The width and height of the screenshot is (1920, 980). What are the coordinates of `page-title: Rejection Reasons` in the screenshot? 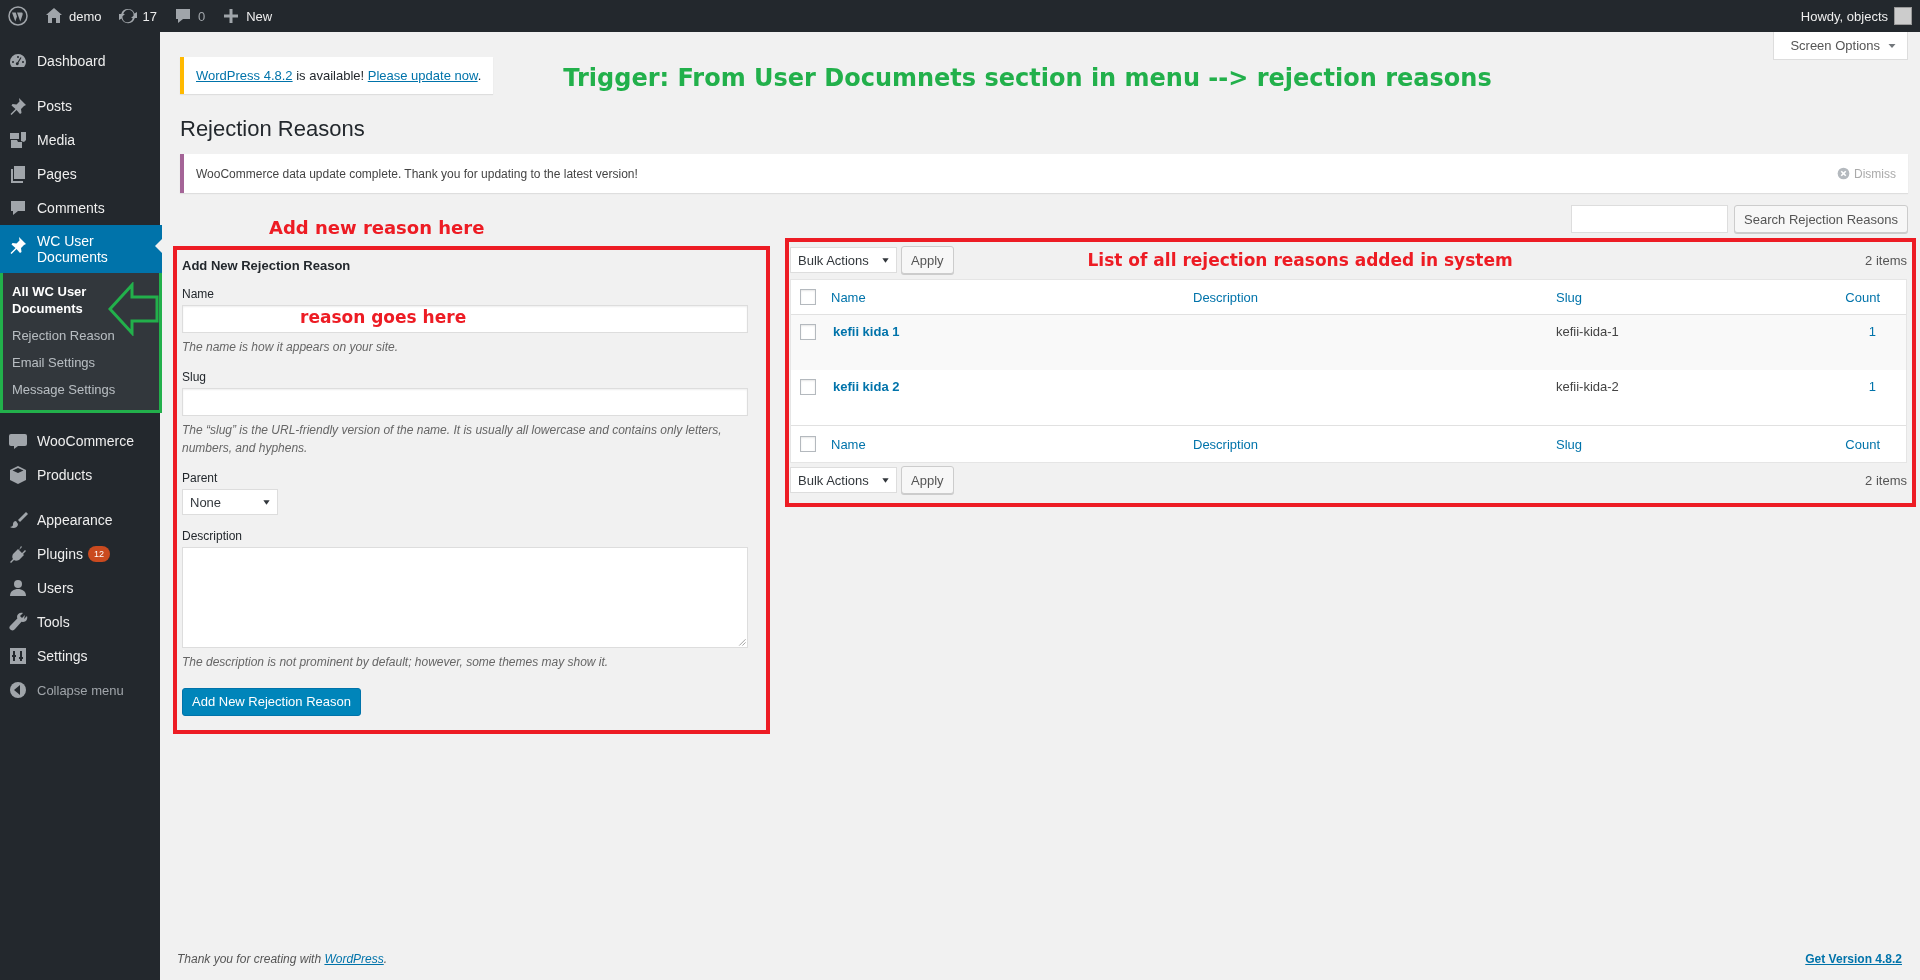 It's located at (273, 129).